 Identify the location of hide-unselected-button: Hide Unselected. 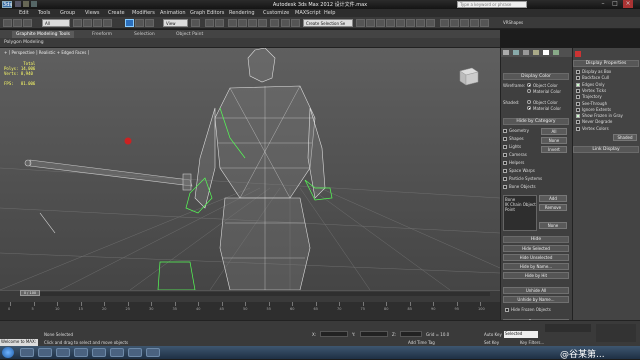
(536, 257).